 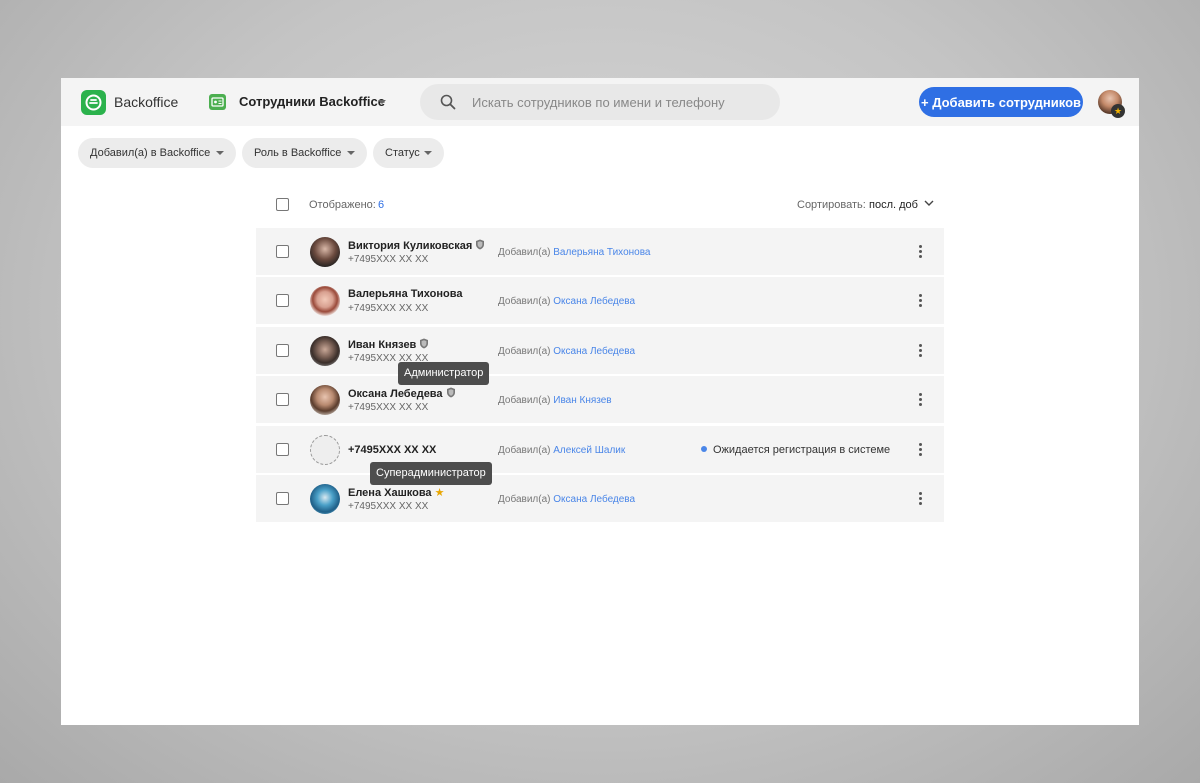 What do you see at coordinates (831, 205) in the screenshot?
I see `sort-label: Сортировать:` at bounding box center [831, 205].